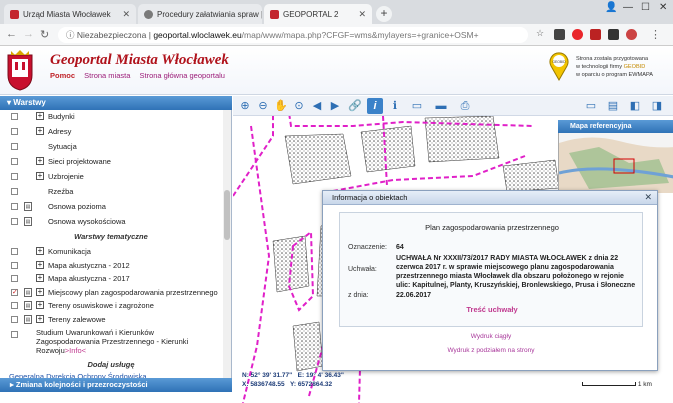  I want to click on print-pages-link: Wydruk z podziałem na strony, so click(491, 350).